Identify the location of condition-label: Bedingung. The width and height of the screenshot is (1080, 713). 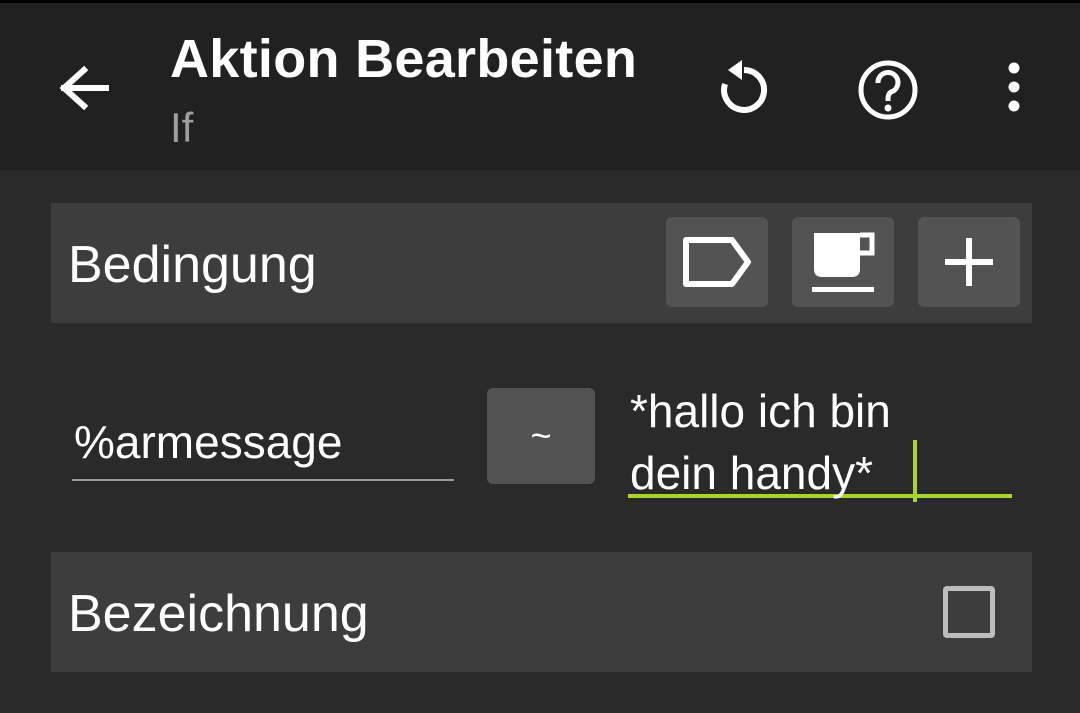
(192, 265).